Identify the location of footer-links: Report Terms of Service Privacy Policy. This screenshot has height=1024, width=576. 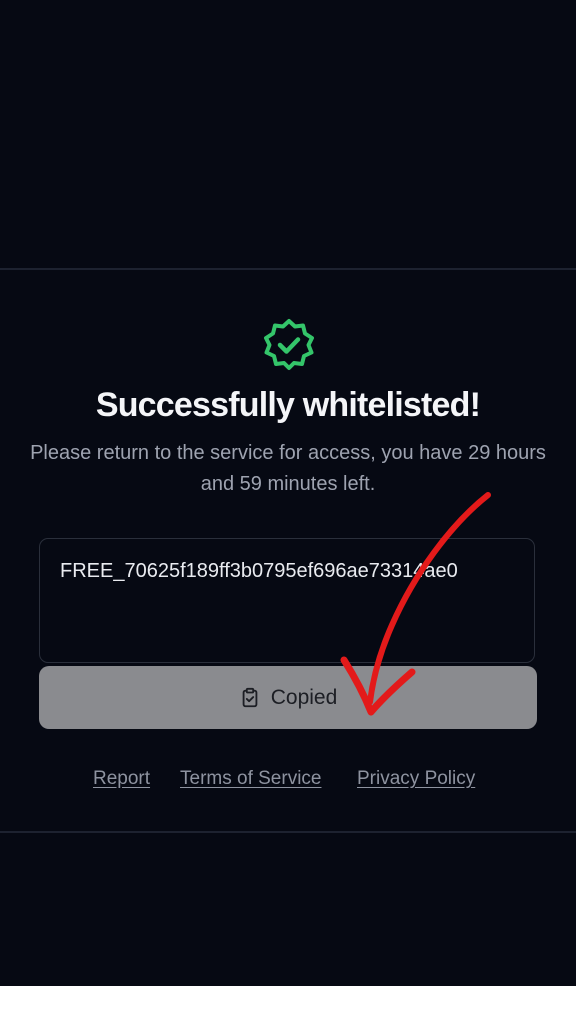
(288, 781).